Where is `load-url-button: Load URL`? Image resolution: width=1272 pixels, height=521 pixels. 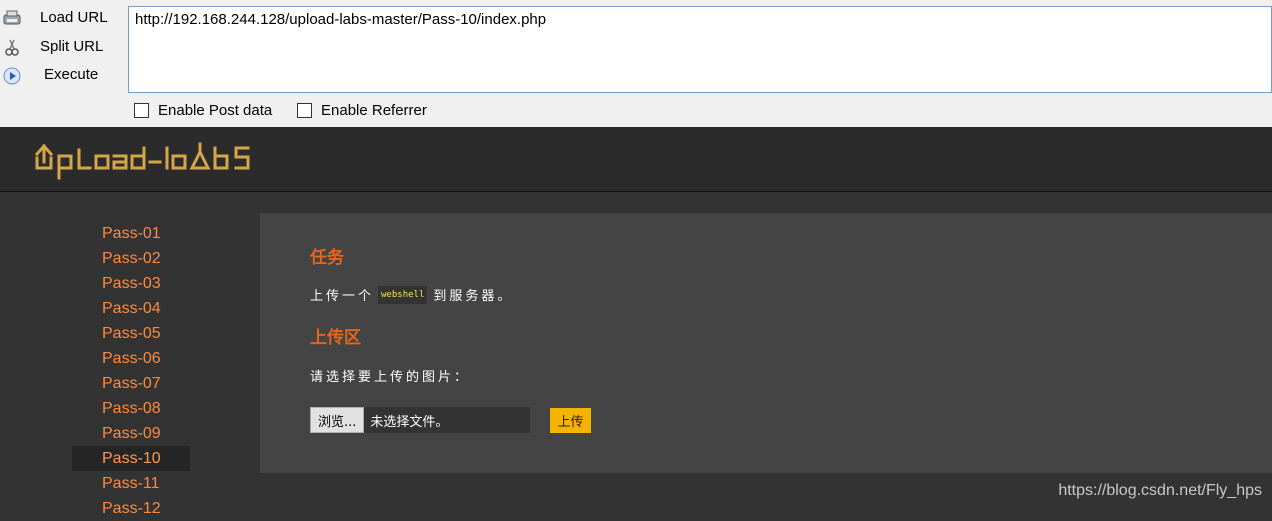 load-url-button: Load URL is located at coordinates (62, 18).